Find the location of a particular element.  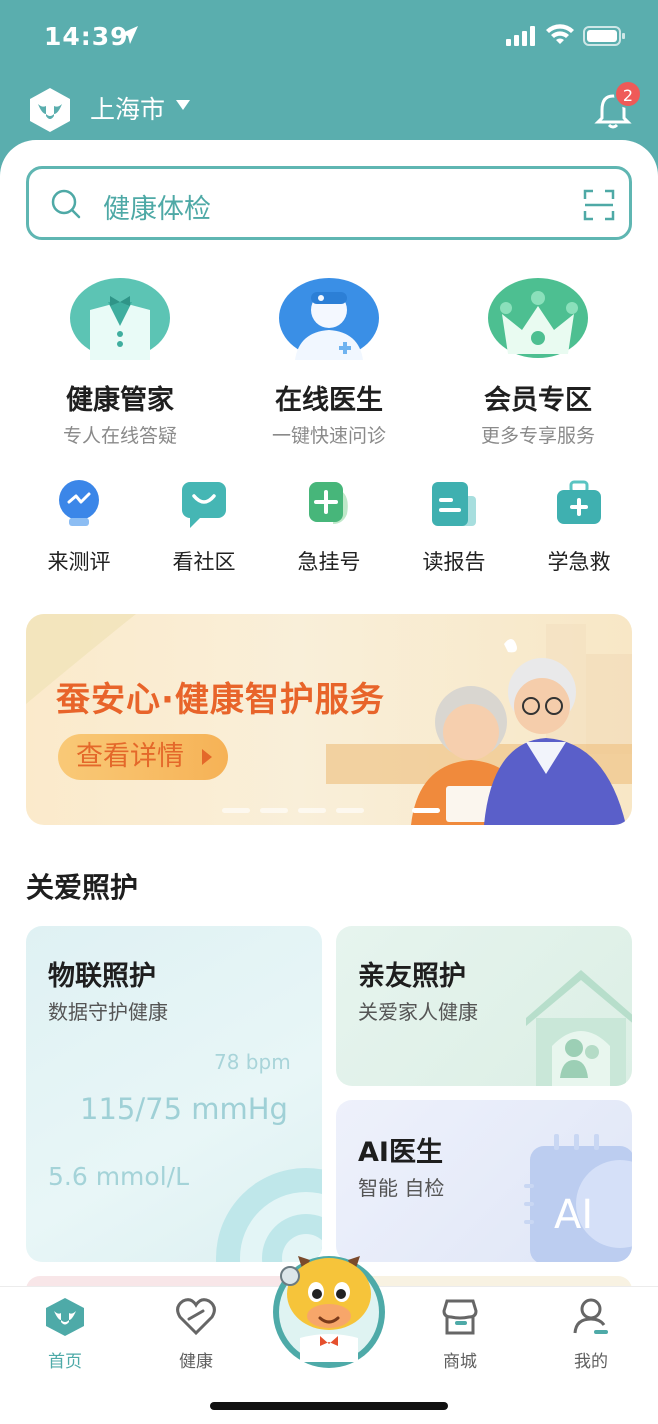

banner-title: 蚕安心·健康智护服务 is located at coordinates (220, 700).